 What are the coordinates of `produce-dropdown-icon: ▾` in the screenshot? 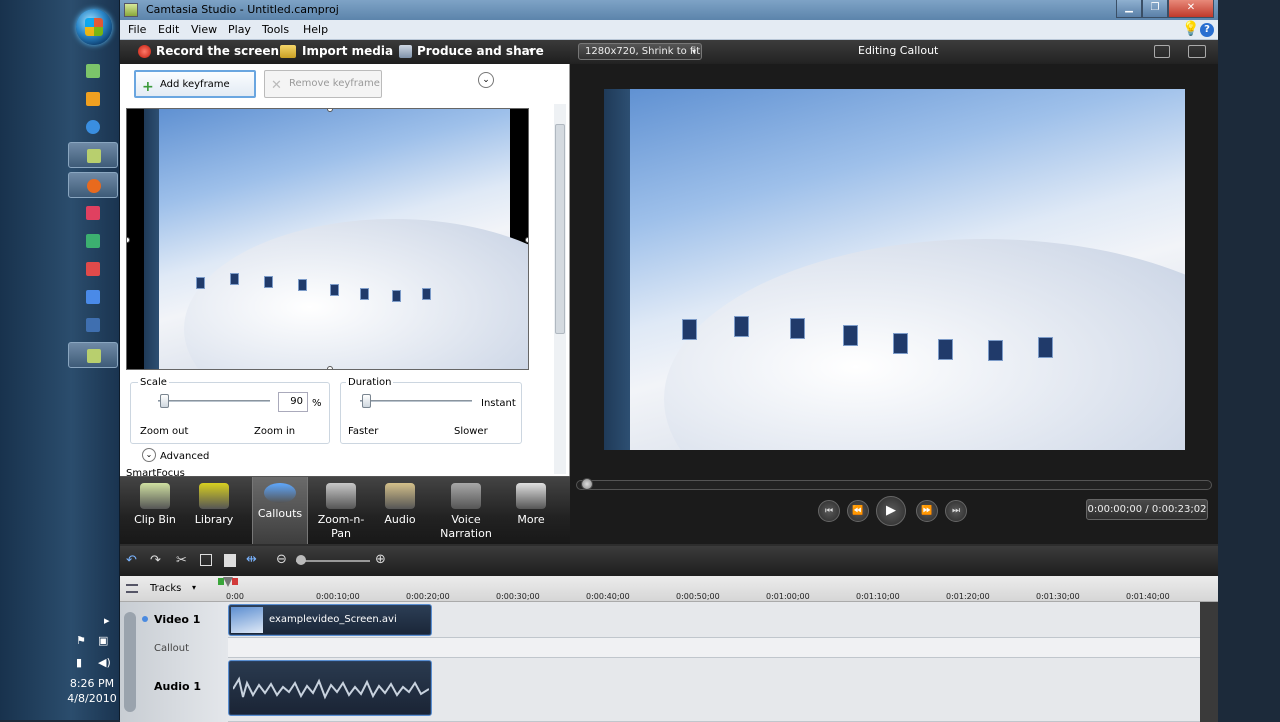 It's located at (531, 50).